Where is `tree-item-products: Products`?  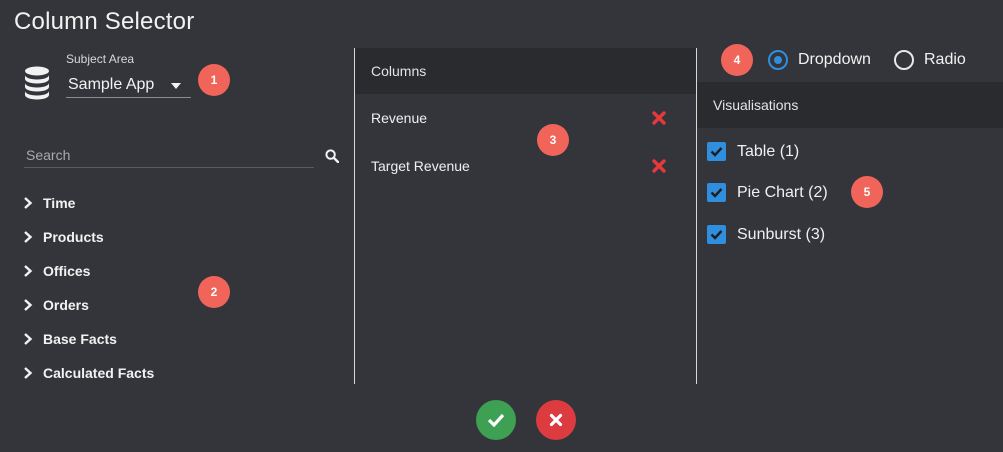 tree-item-products: Products is located at coordinates (88, 237).